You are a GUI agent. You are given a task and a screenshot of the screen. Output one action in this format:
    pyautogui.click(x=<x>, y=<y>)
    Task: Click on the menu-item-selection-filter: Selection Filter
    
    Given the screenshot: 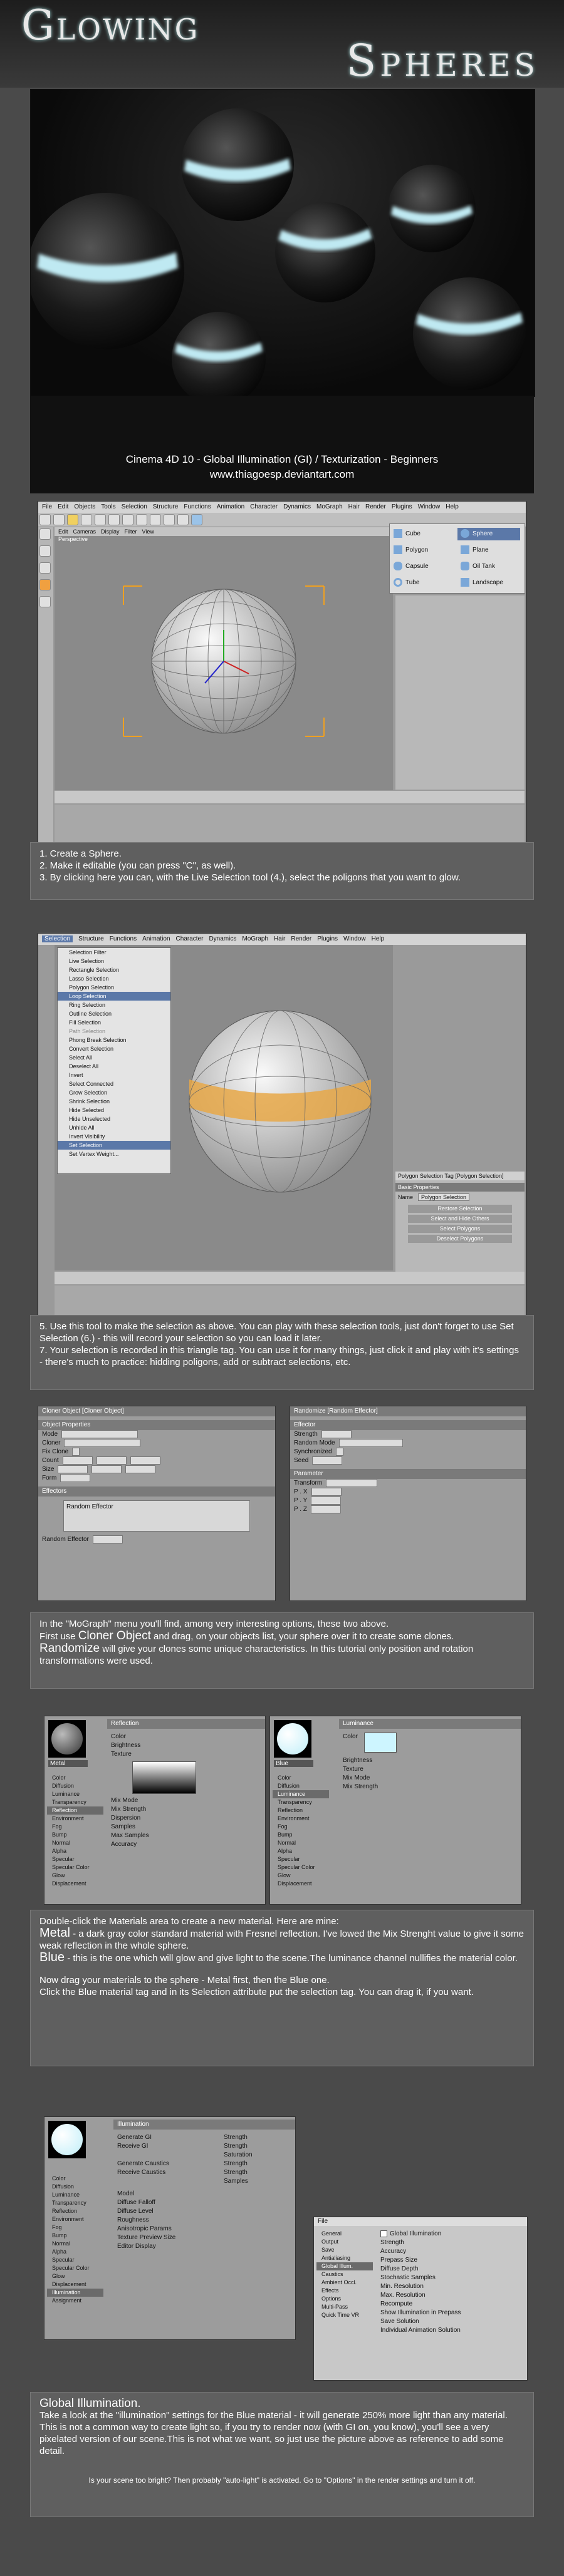 What is the action you would take?
    pyautogui.click(x=114, y=952)
    